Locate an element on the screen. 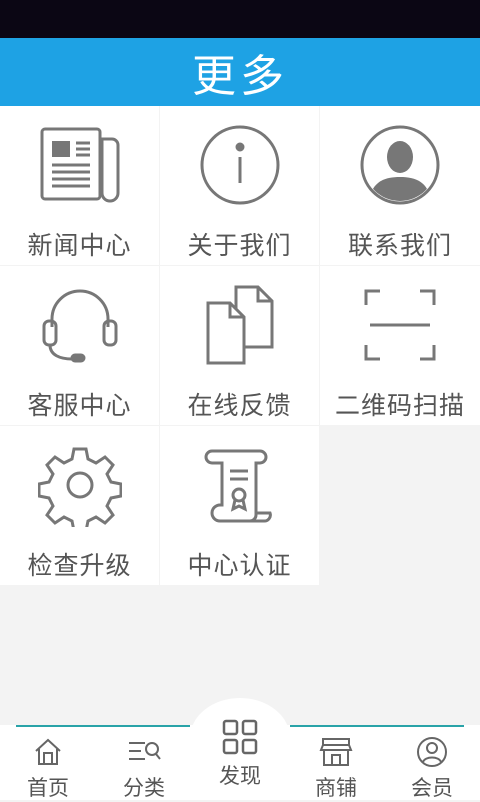 Image resolution: width=480 pixels, height=802 pixels. grid-item-label: 客服中心 is located at coordinates (79, 405).